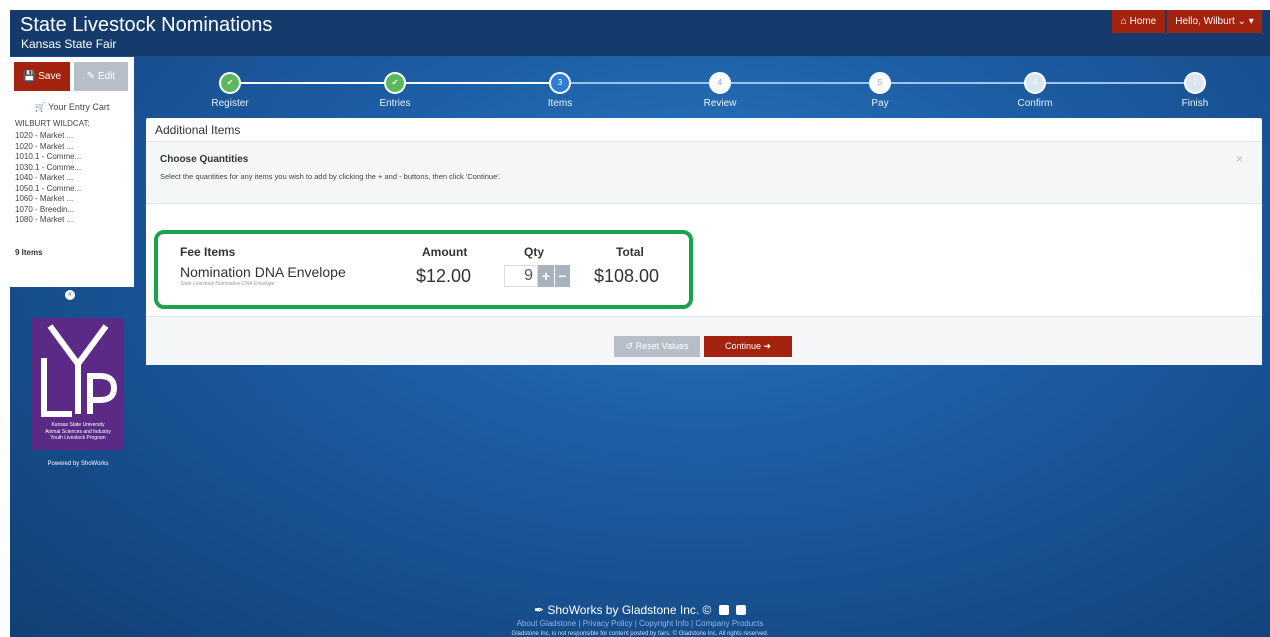 This screenshot has height=637, width=1270. I want to click on edit-label: Edit, so click(106, 76).